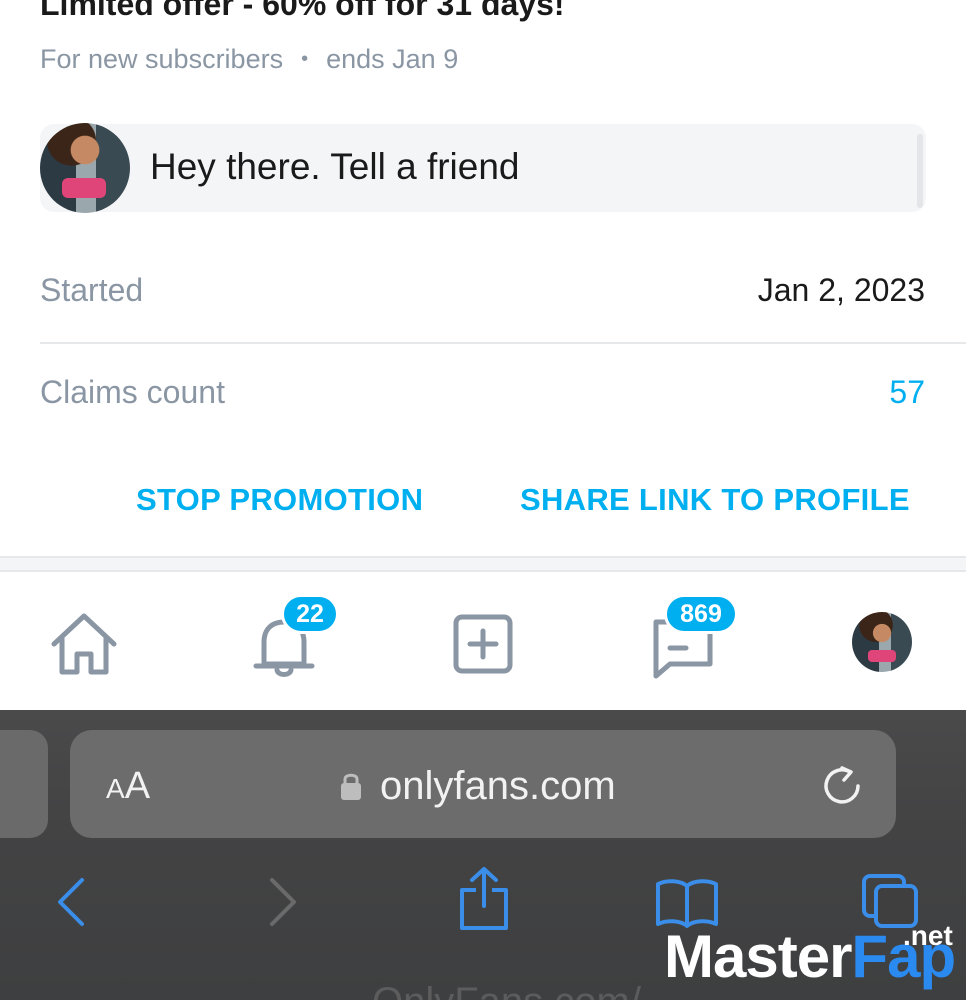 The height and width of the screenshot is (1000, 966). What do you see at coordinates (701, 614) in the screenshot?
I see `messages-badge: 869` at bounding box center [701, 614].